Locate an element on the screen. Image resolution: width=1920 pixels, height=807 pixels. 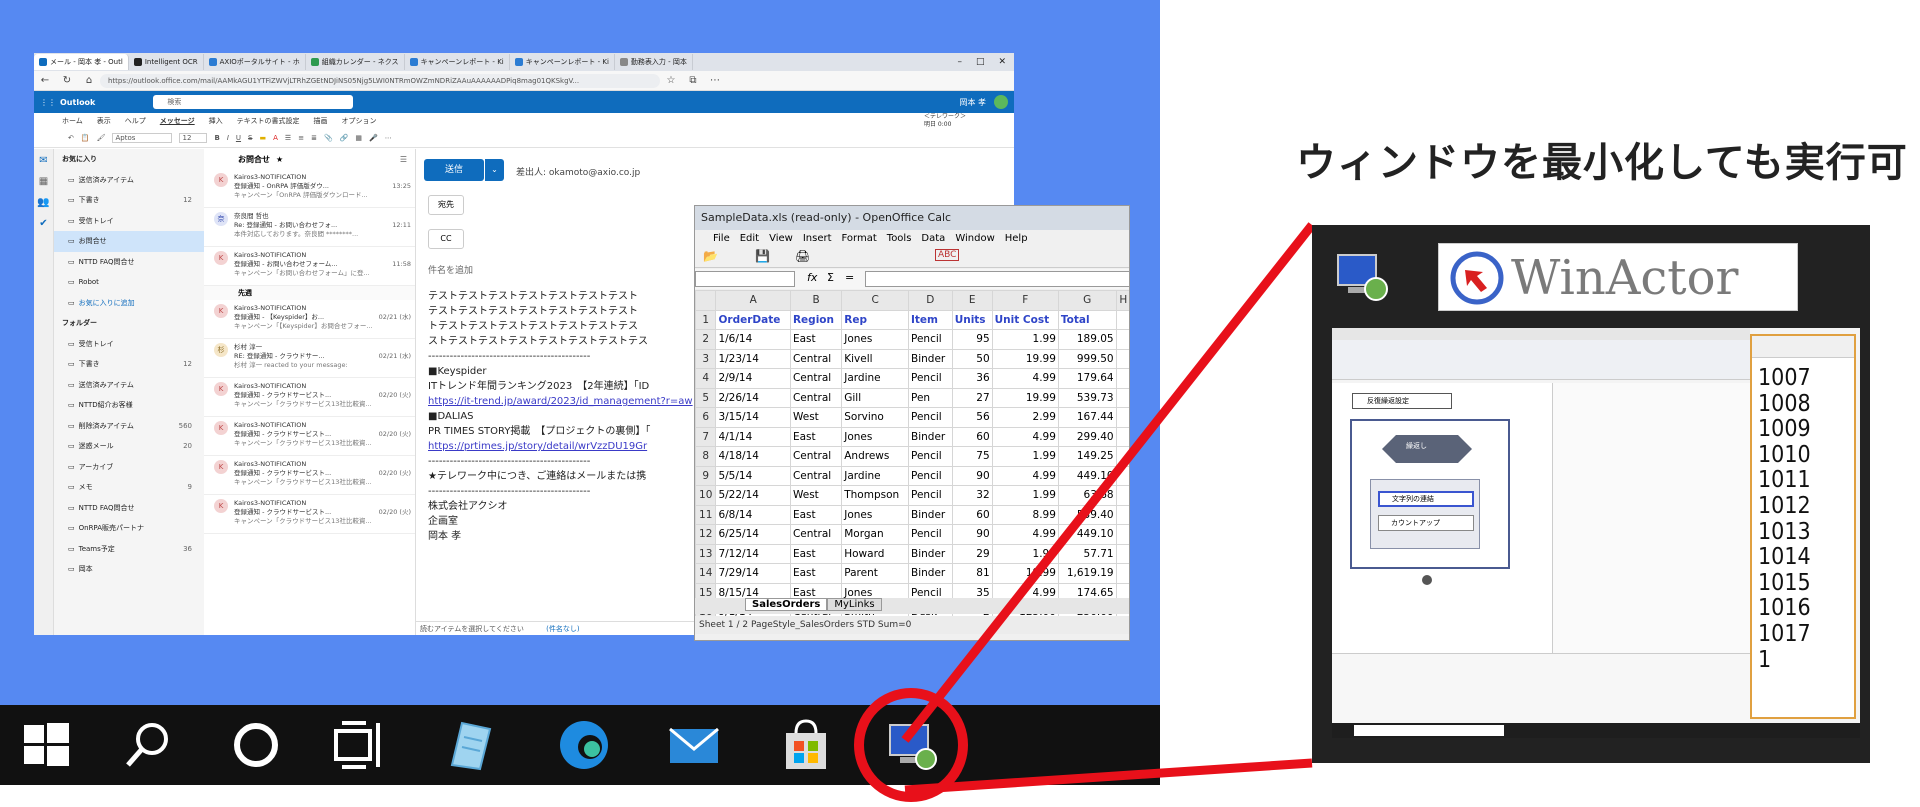
notepad-number-line: 1009 is located at coordinates (1784, 429).